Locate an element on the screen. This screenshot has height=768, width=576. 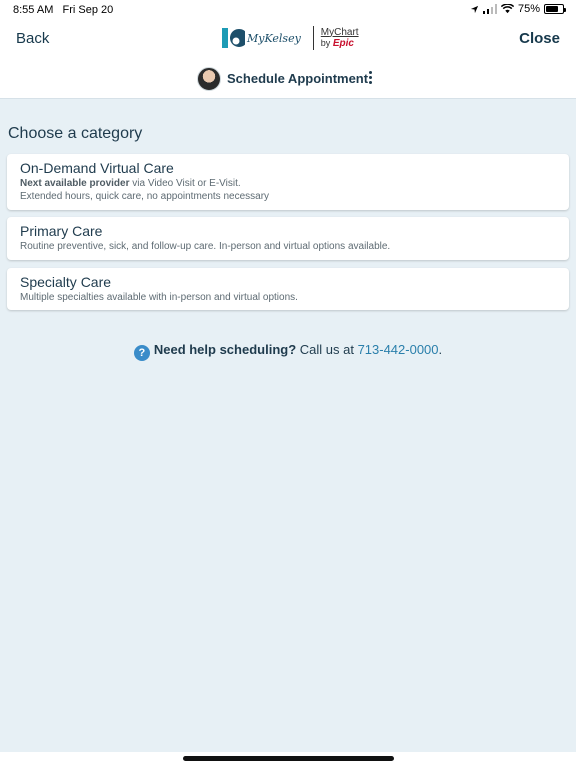
status-indicators: 75% is located at coordinates (518, 9).